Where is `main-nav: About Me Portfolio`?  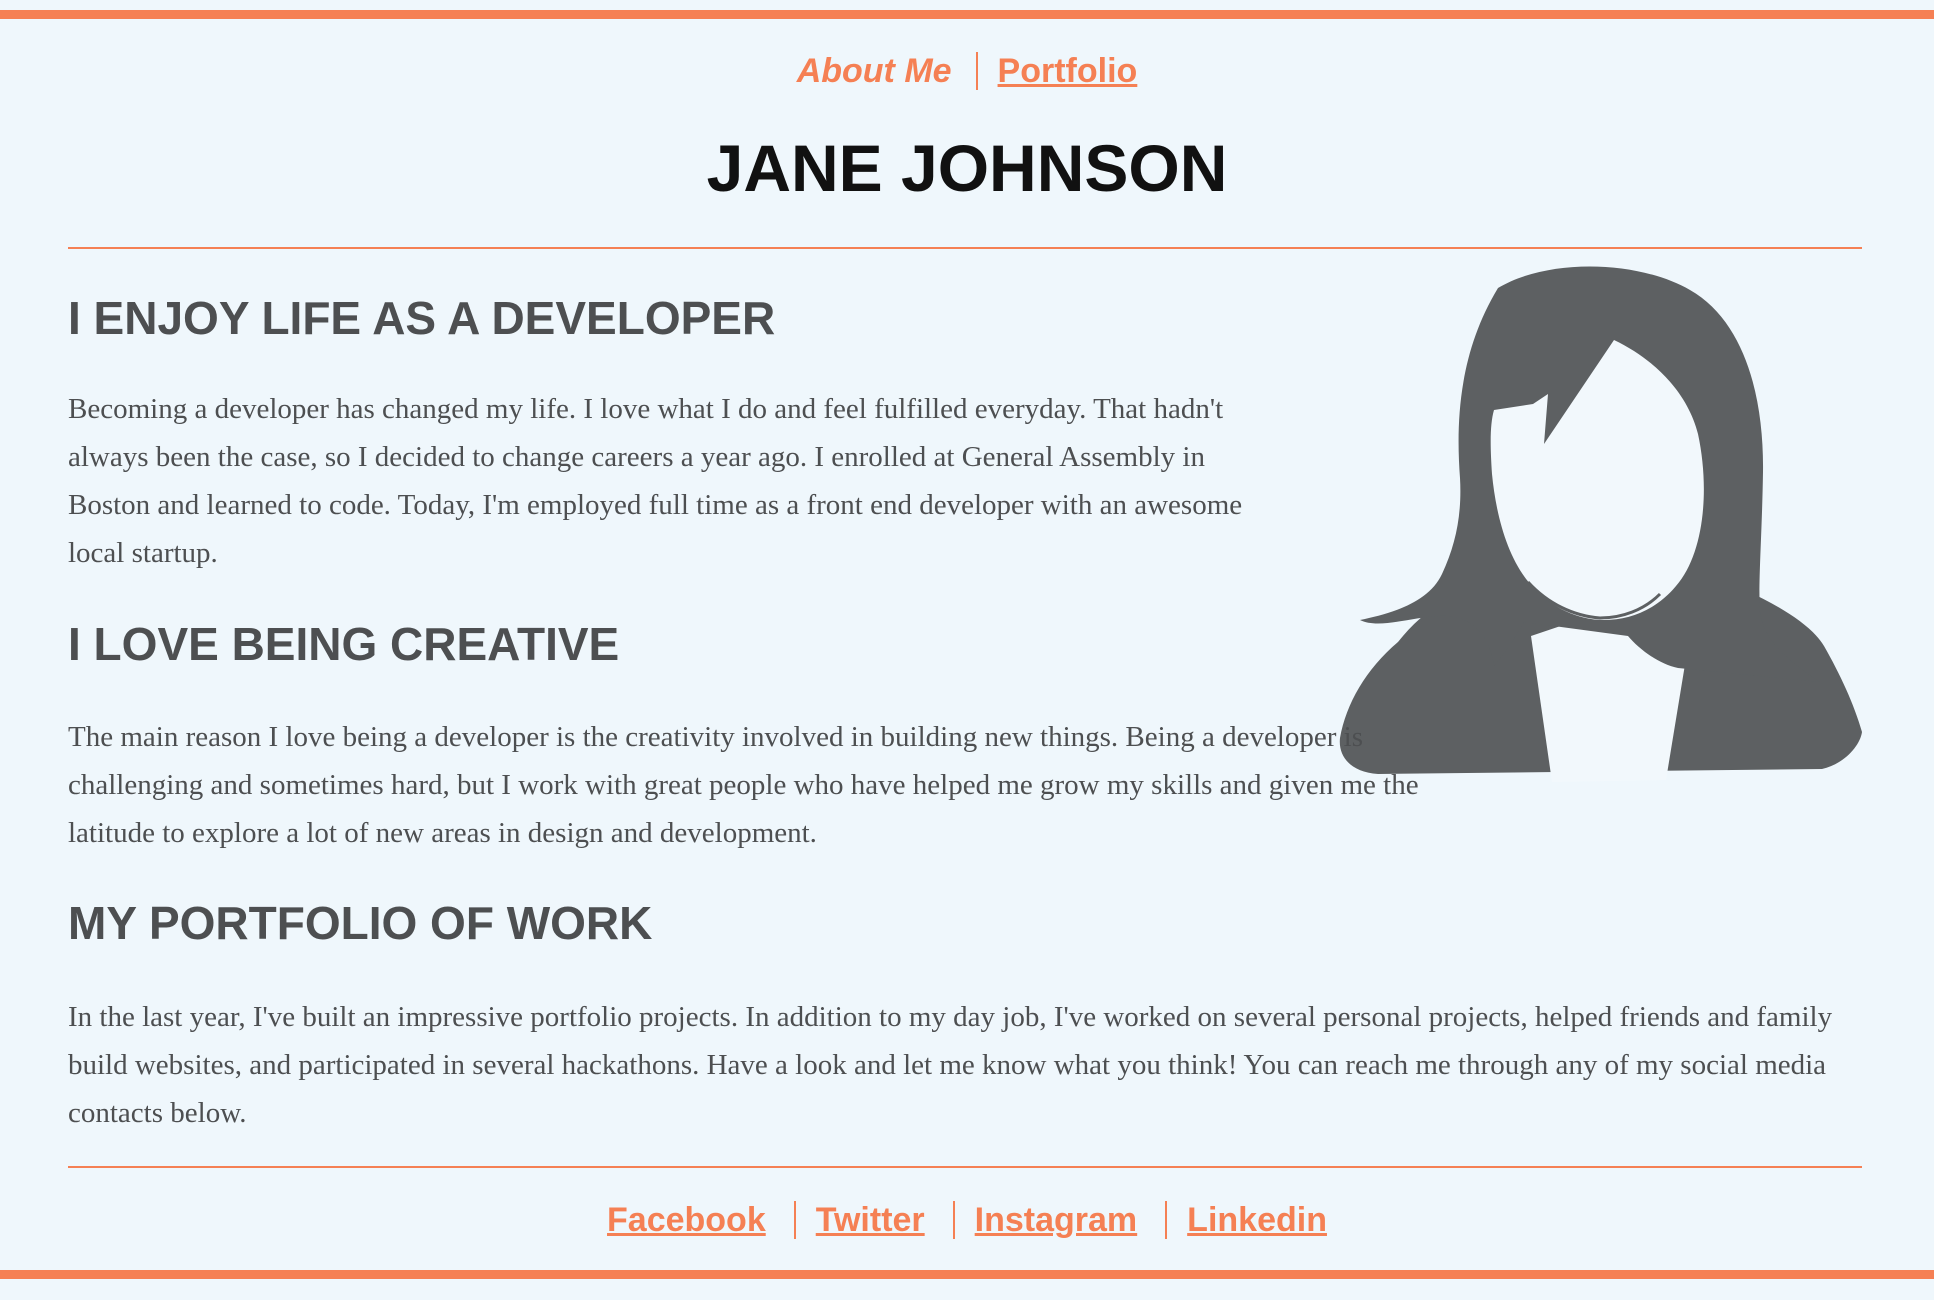
main-nav: About Me Portfolio is located at coordinates (967, 70).